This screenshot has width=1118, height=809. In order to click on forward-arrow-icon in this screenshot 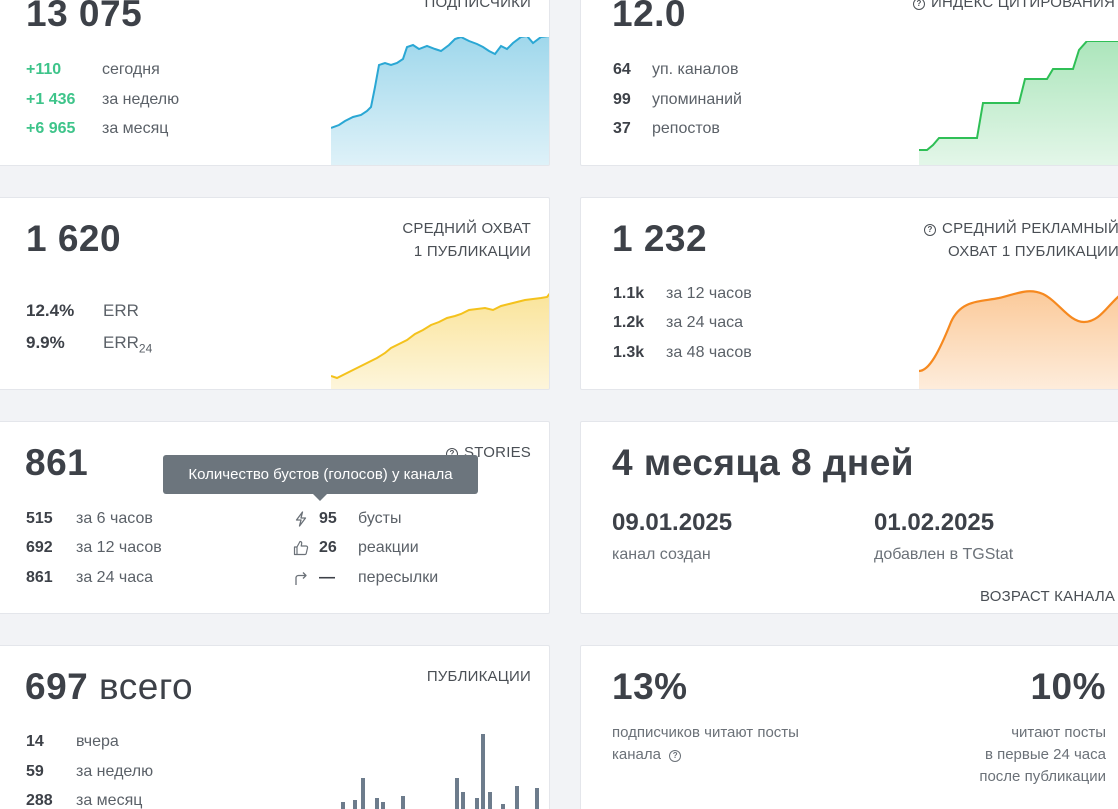, I will do `click(301, 578)`.